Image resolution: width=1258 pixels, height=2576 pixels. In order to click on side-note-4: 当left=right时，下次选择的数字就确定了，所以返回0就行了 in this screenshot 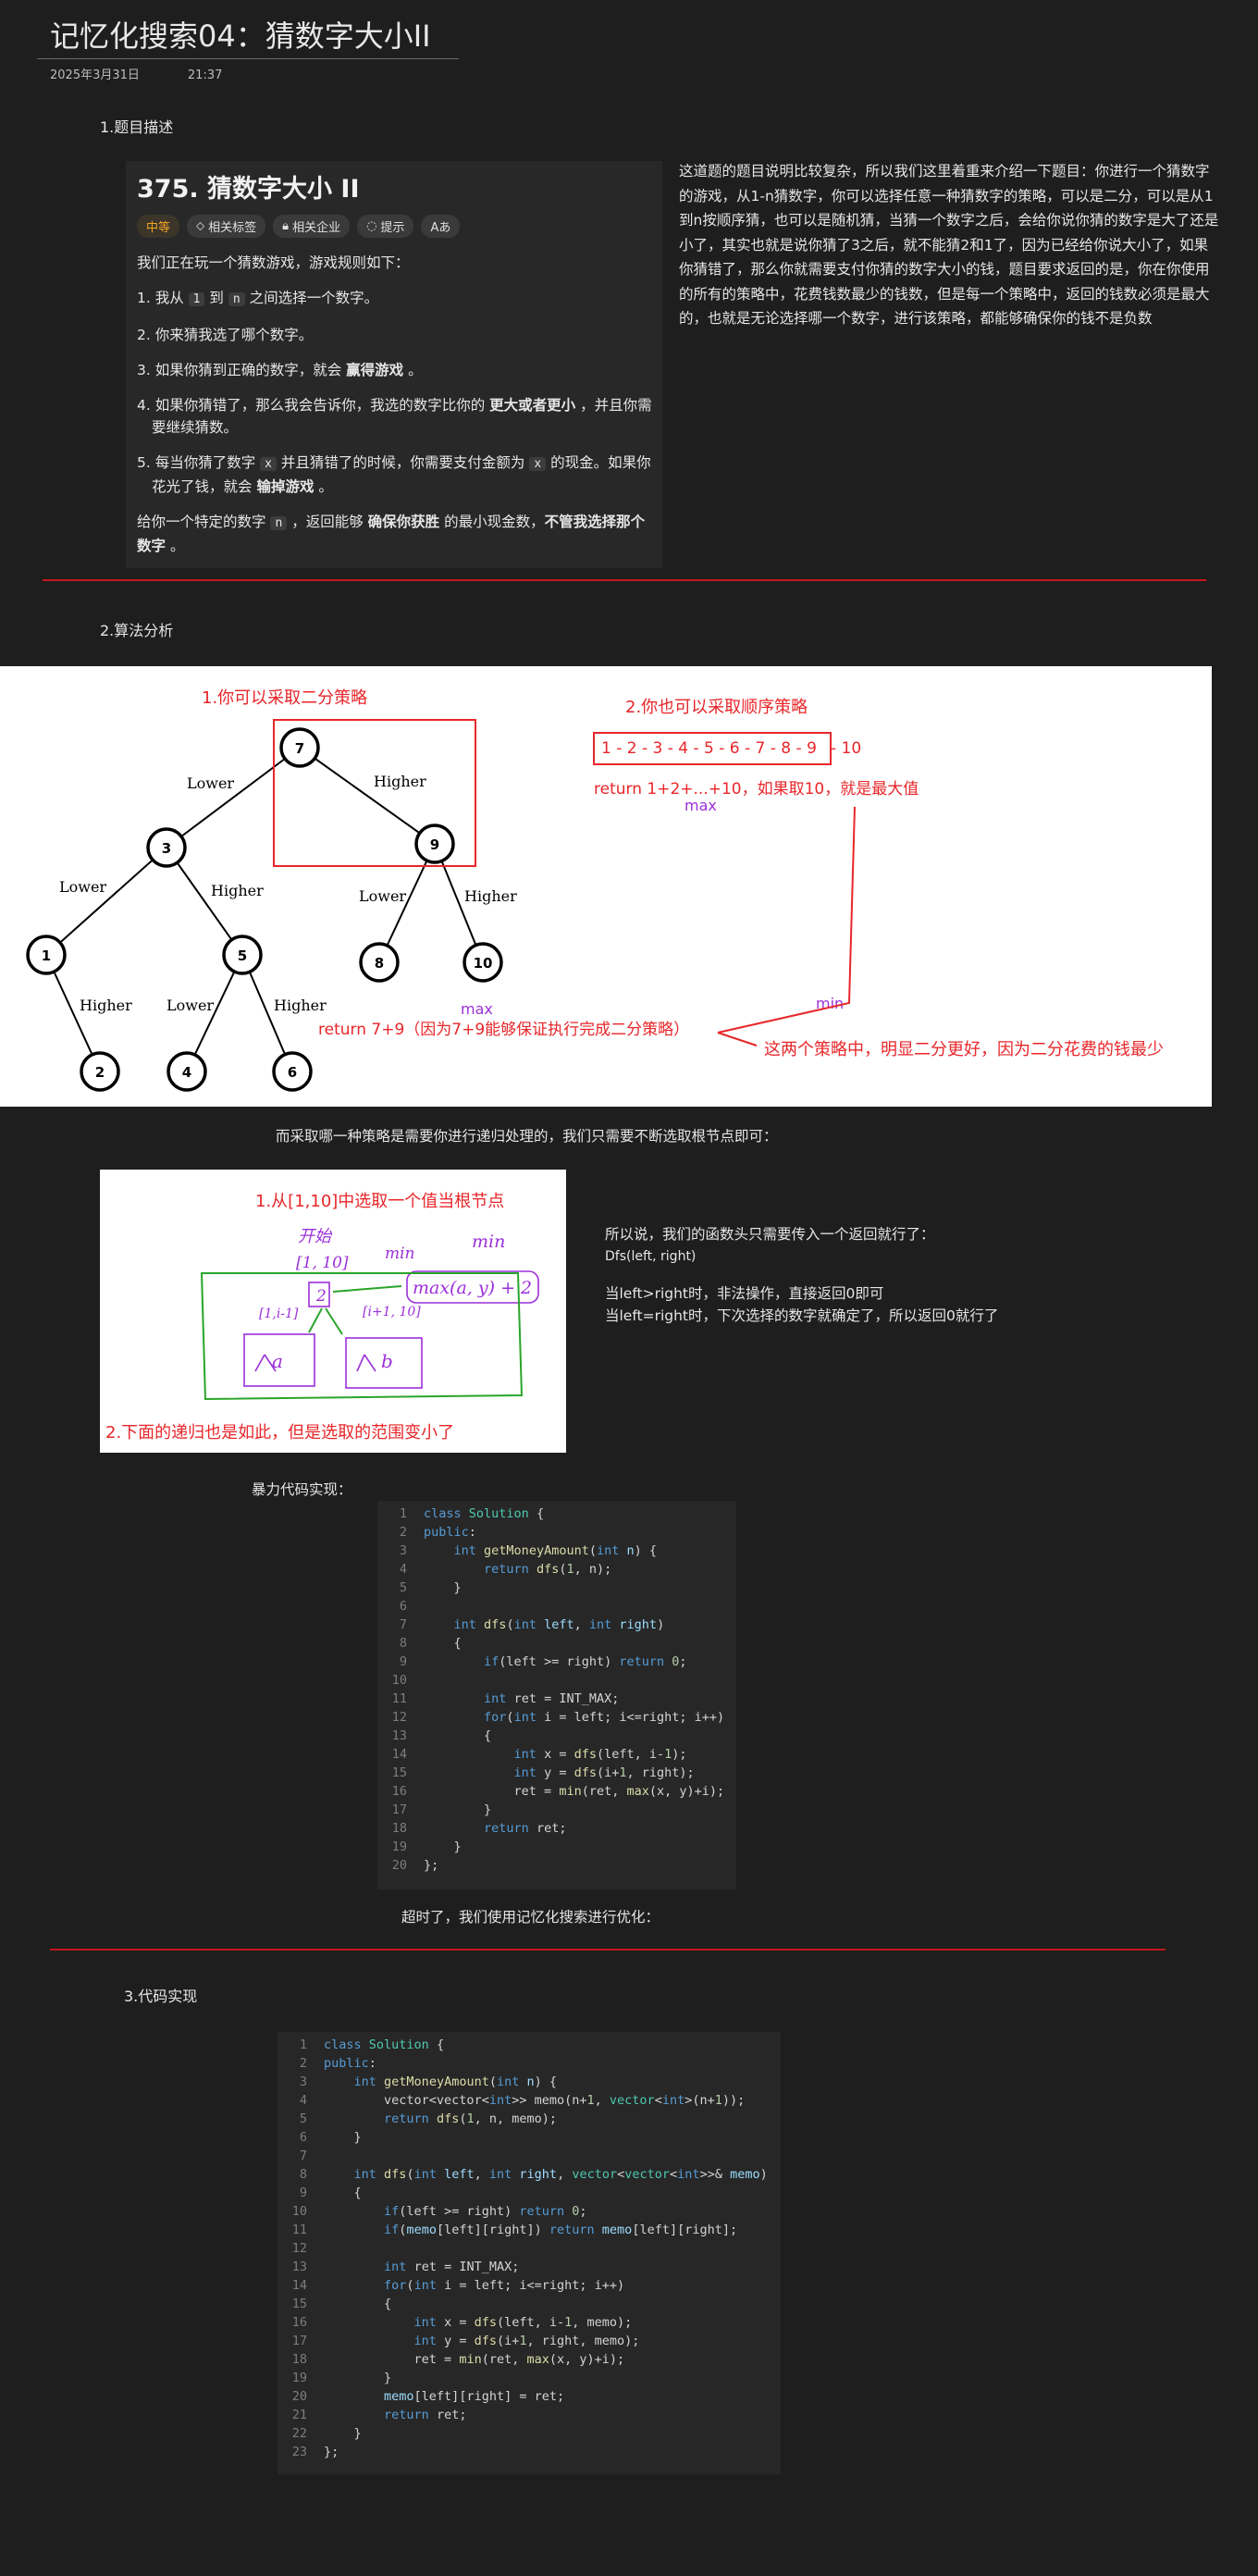, I will do `click(802, 1315)`.